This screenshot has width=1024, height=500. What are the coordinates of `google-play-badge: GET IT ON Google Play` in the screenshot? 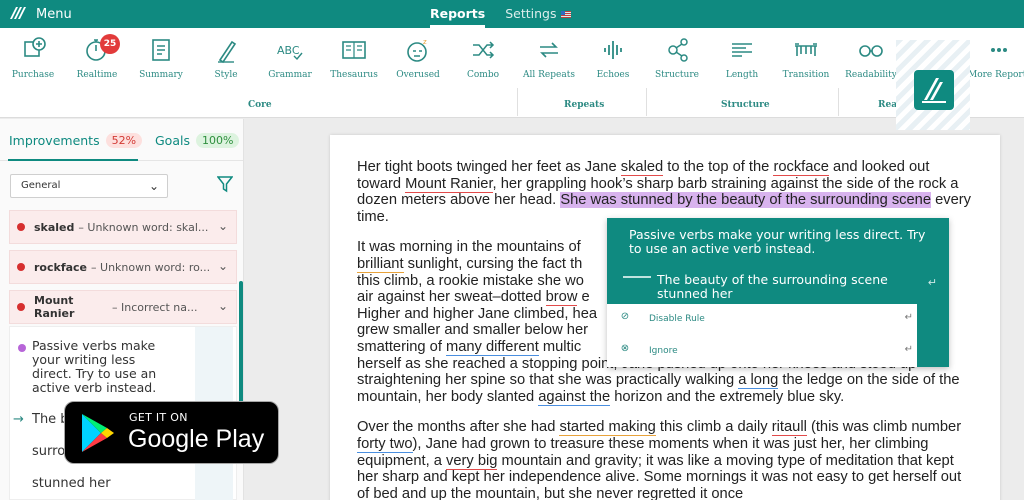 It's located at (171, 432).